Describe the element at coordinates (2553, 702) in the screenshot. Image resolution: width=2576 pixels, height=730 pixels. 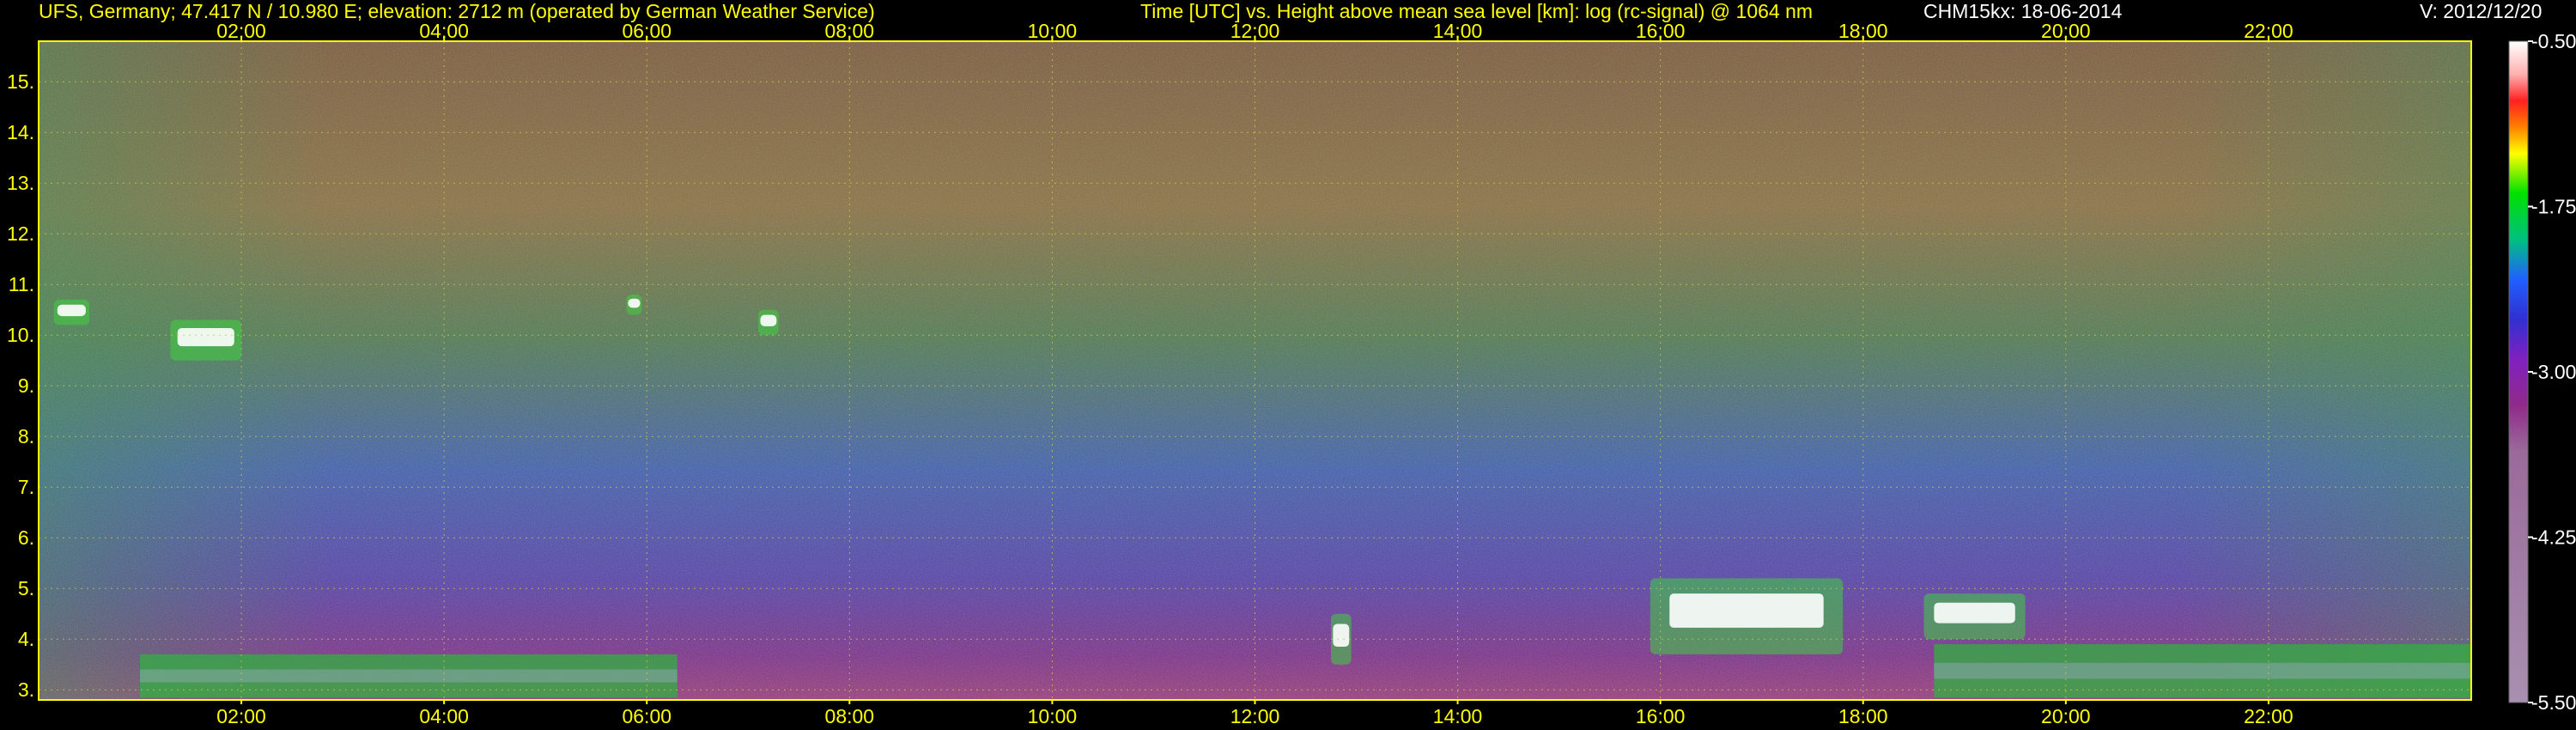
I see `colorbar-tick-label: -5.50` at that location.